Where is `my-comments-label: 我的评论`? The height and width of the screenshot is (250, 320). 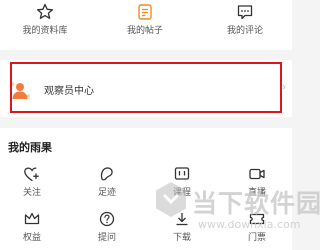 my-comments-label: 我的评论 is located at coordinates (244, 31).